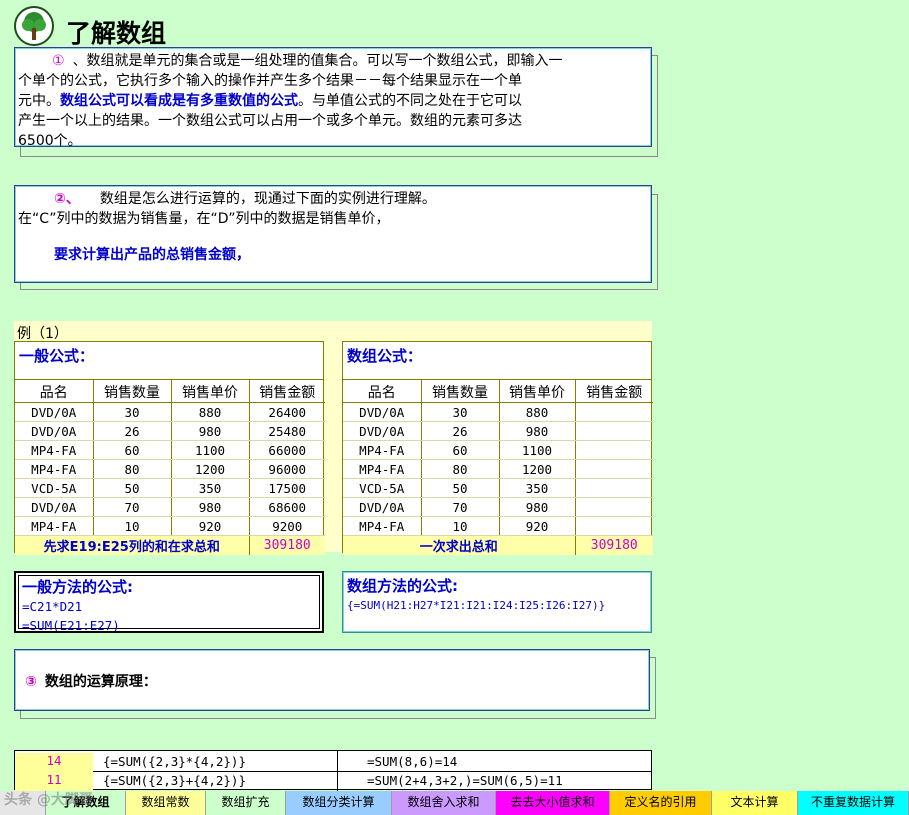 The height and width of the screenshot is (815, 909). I want to click on table-row: DVD/0A 26 980, so click(498, 431).